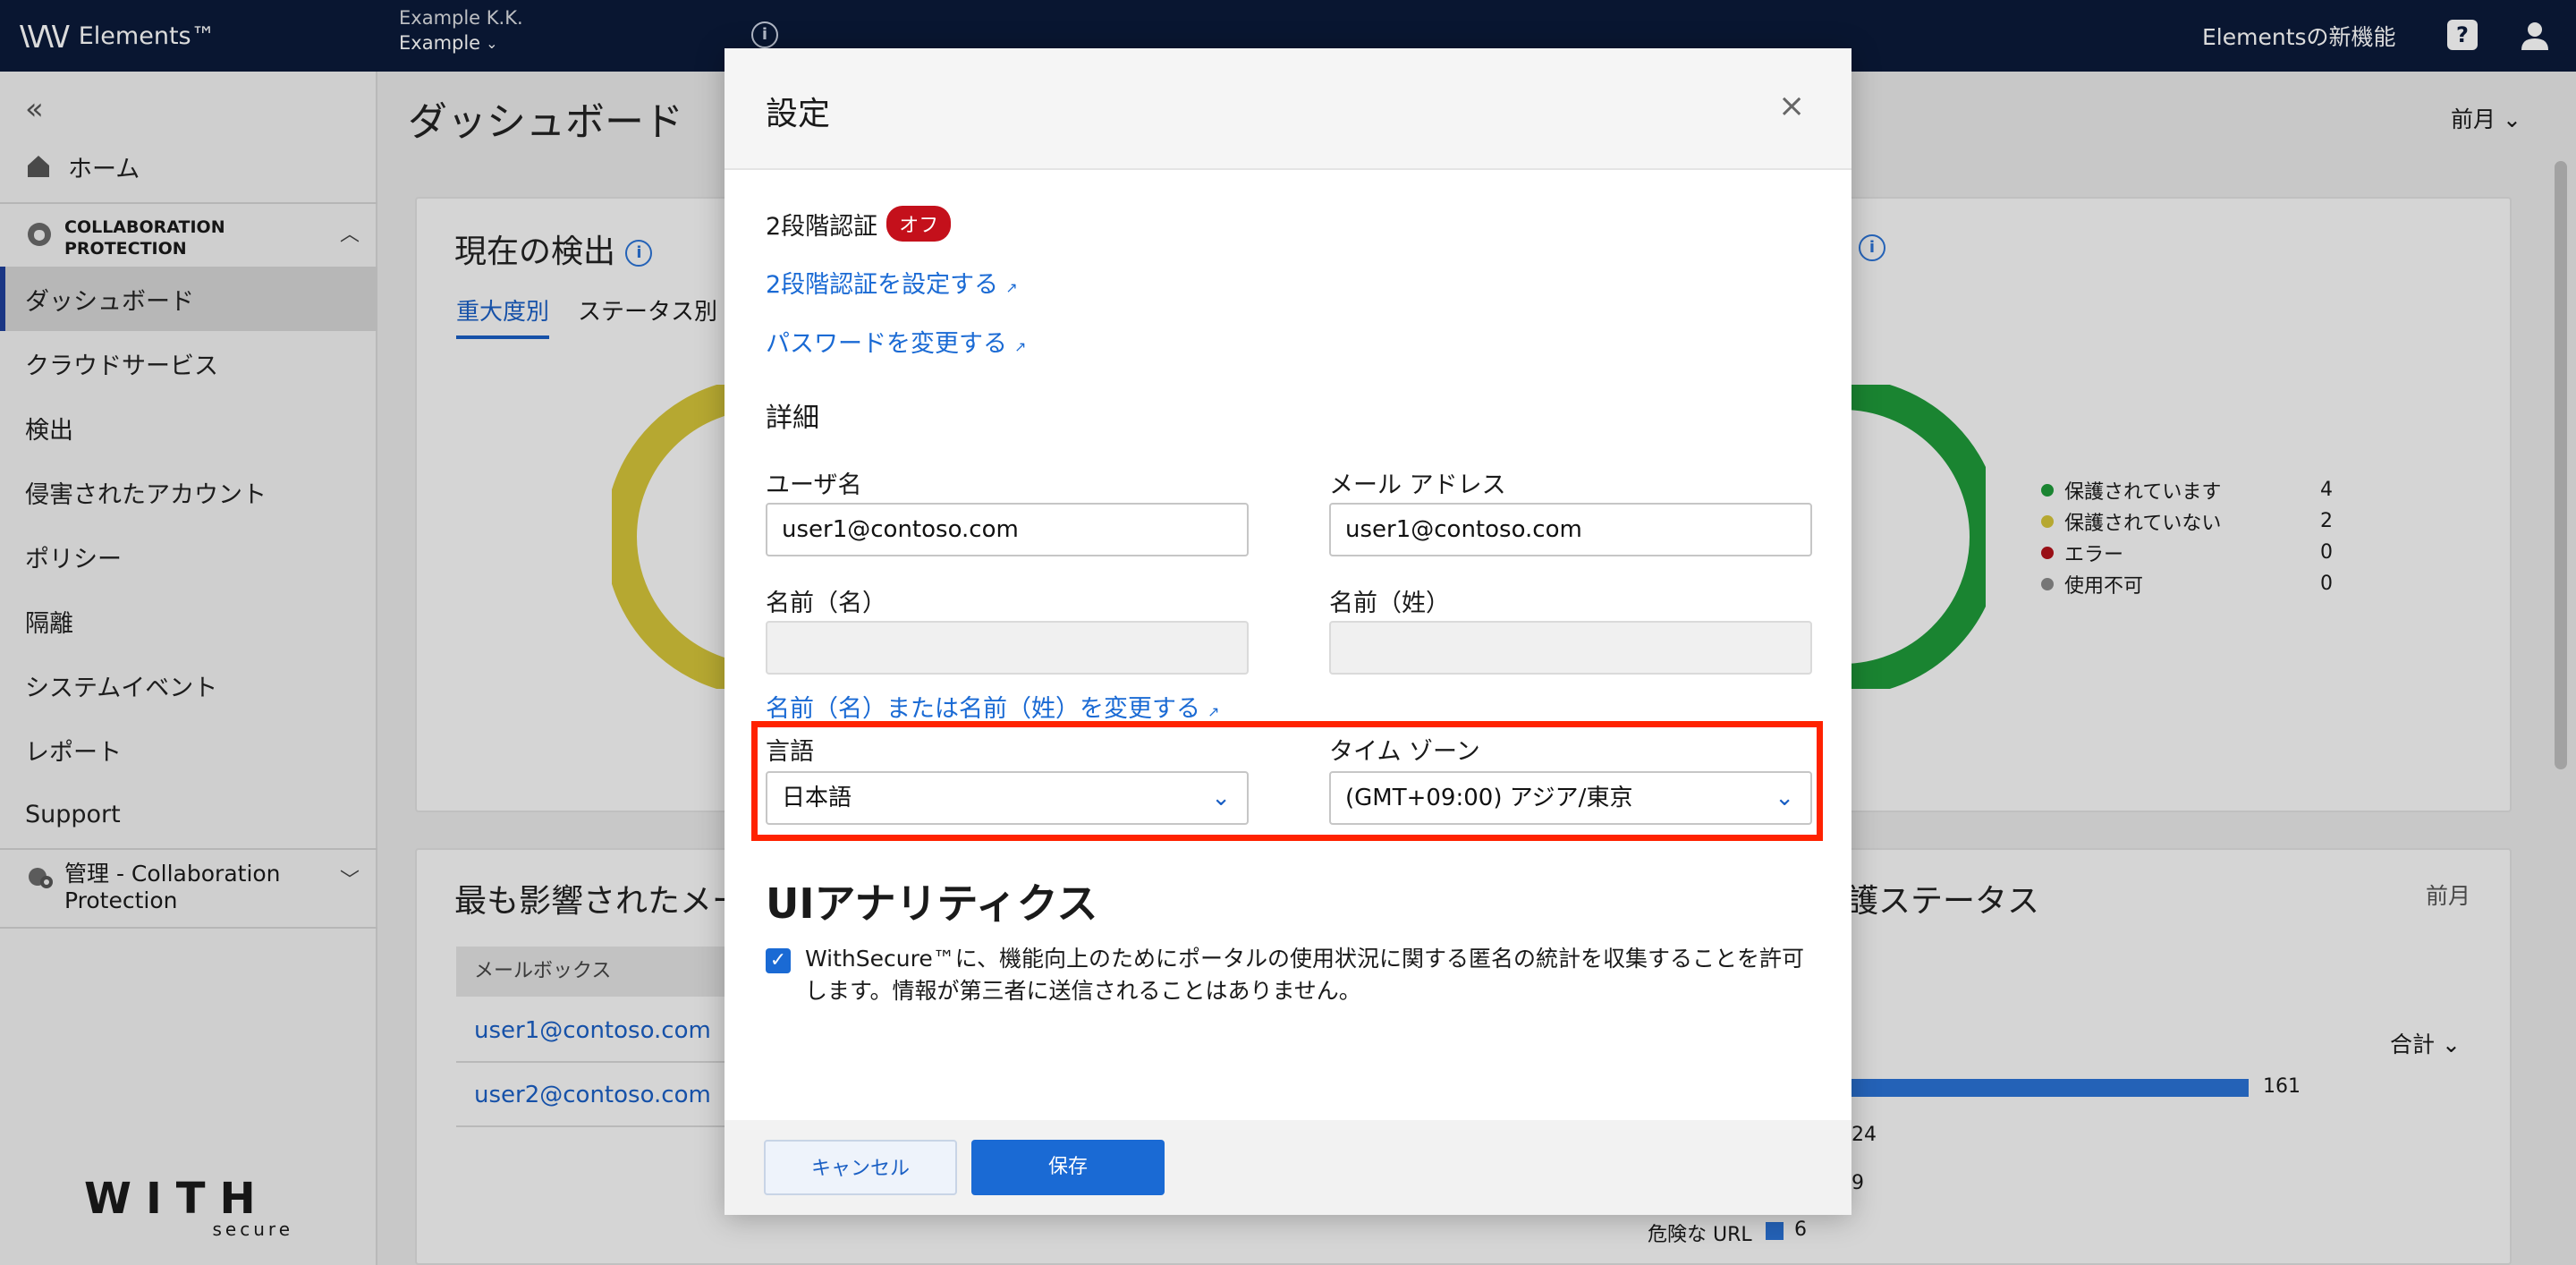  I want to click on dialog-footer: キャンセル 保存, so click(1288, 1167).